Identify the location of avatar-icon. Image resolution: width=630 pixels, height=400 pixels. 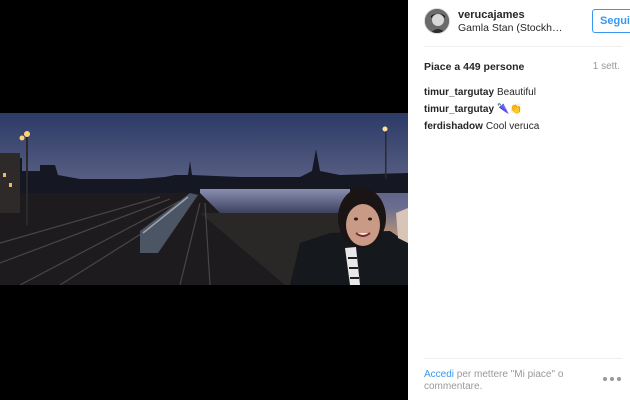
(437, 21).